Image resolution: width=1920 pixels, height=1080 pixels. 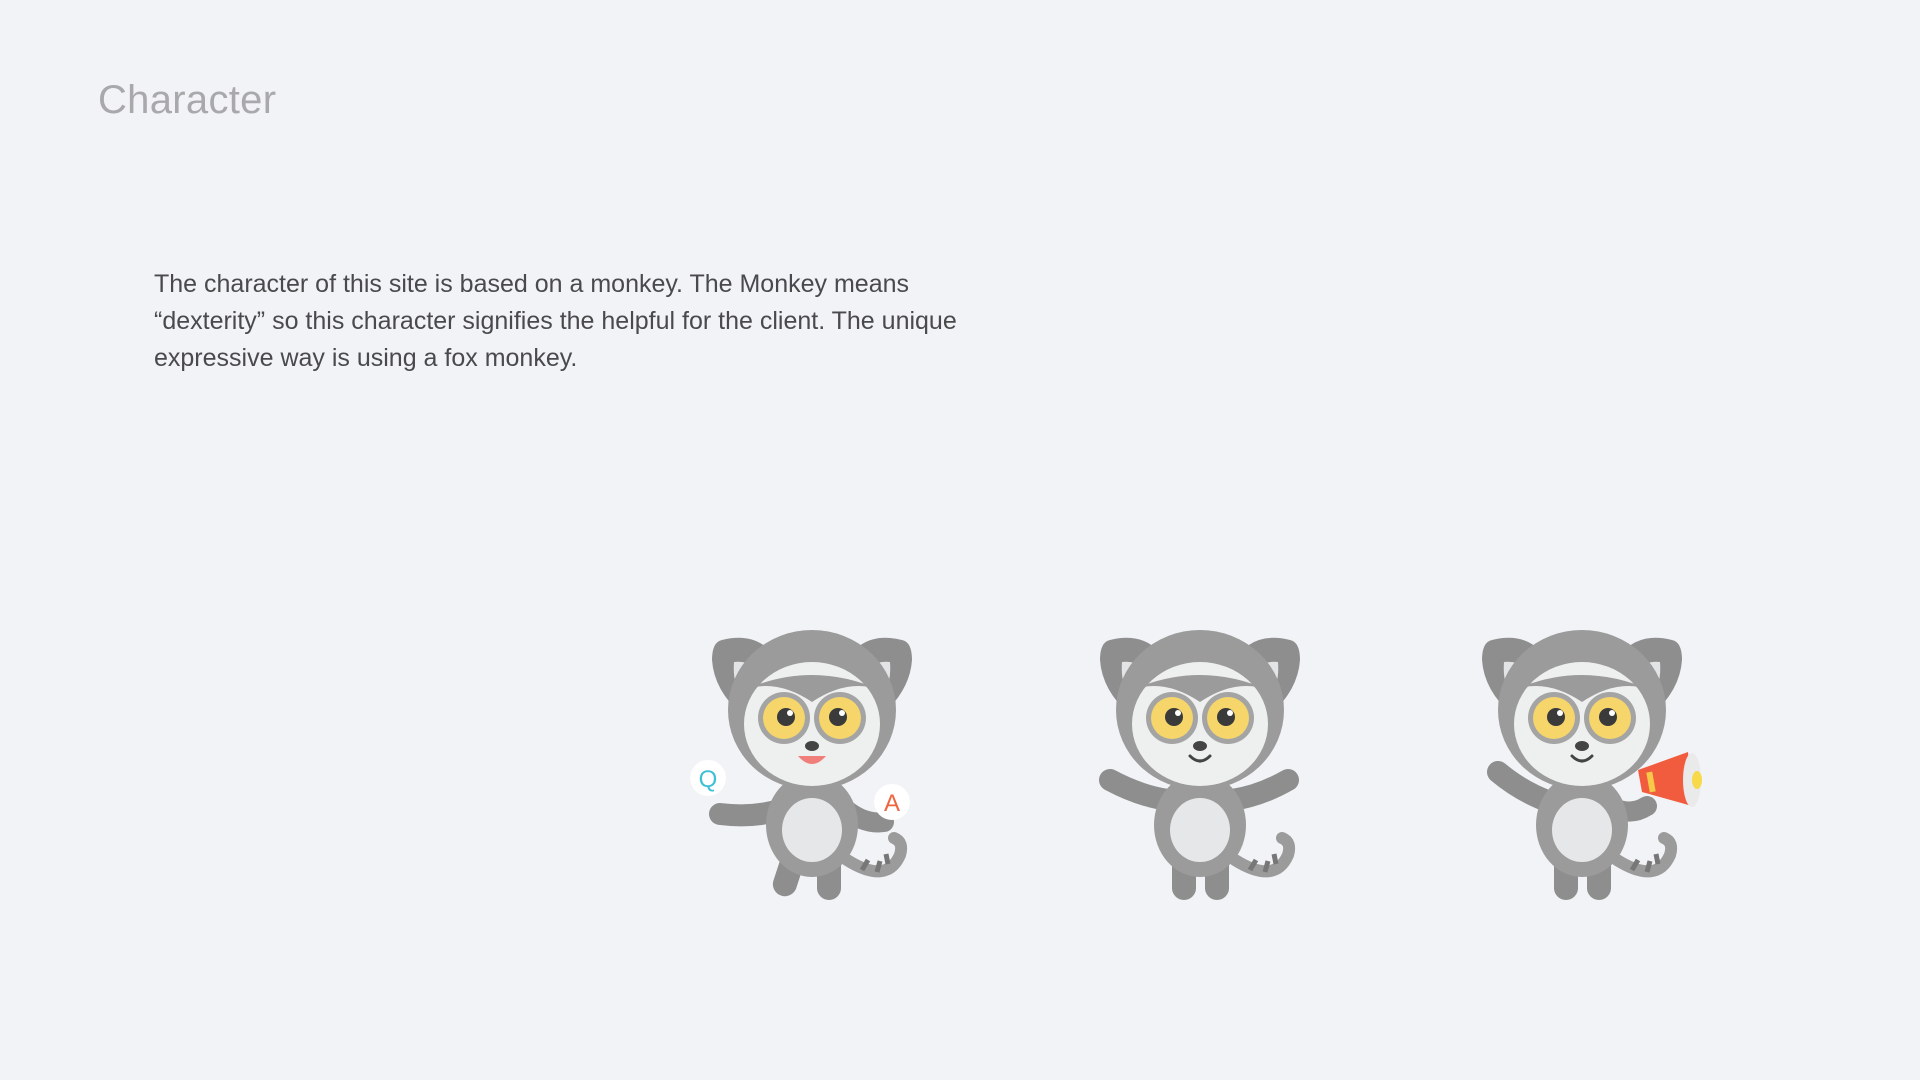 I want to click on monkey-mascot-qa: Q A, so click(x=812, y=765).